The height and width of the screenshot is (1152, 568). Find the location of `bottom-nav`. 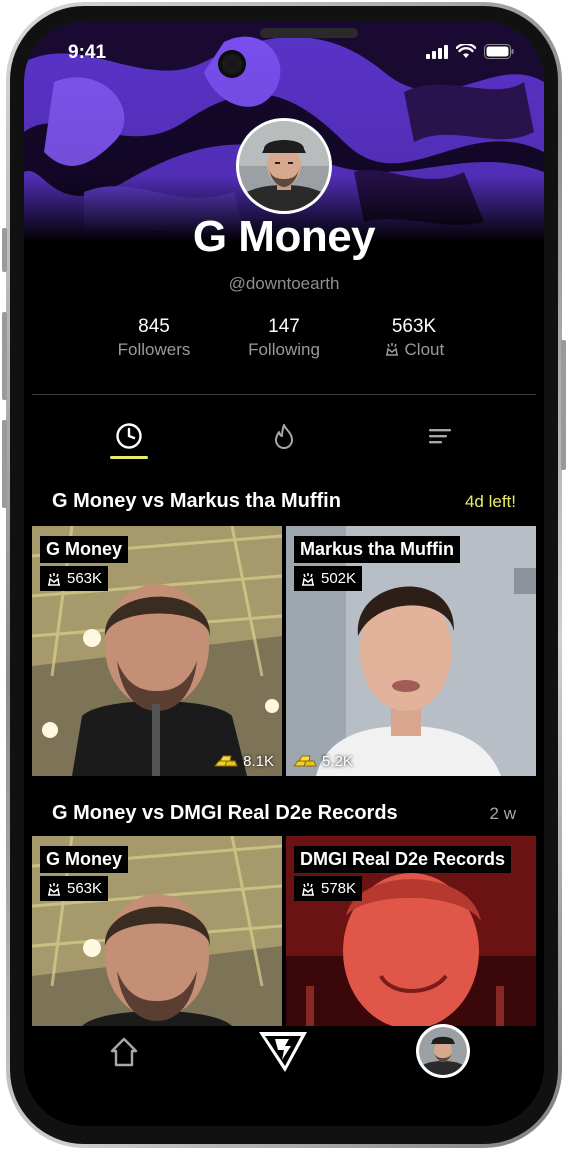

bottom-nav is located at coordinates (284, 1075).